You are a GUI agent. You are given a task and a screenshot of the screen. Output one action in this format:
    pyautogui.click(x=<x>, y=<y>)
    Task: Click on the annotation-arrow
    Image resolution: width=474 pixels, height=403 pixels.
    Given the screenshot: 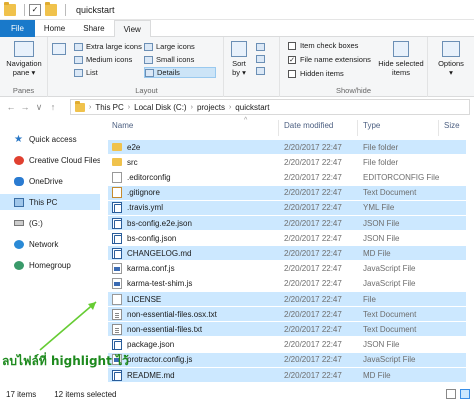 What is the action you would take?
    pyautogui.click(x=68, y=326)
    